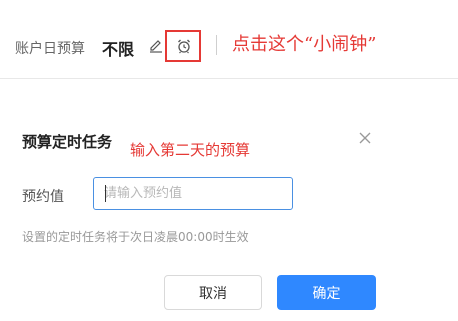 The height and width of the screenshot is (321, 458). I want to click on header-divider, so click(216, 45).